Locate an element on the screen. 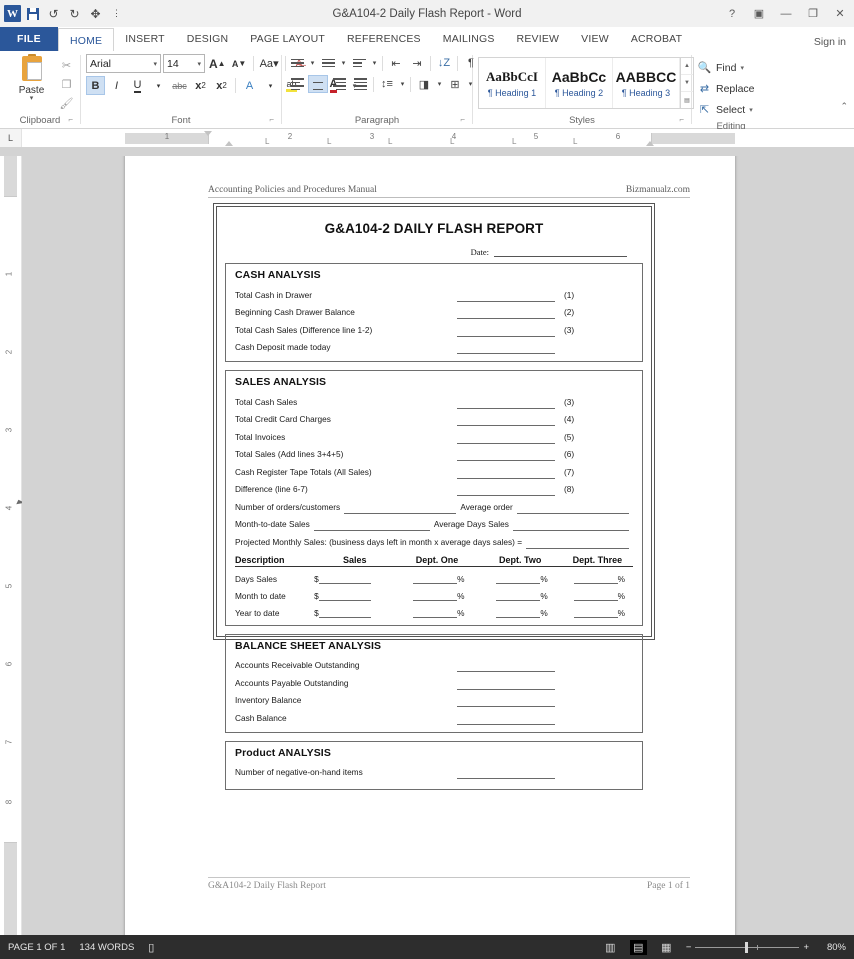 The width and height of the screenshot is (854, 959). paste-button: Paste ▾ is located at coordinates (31, 78).